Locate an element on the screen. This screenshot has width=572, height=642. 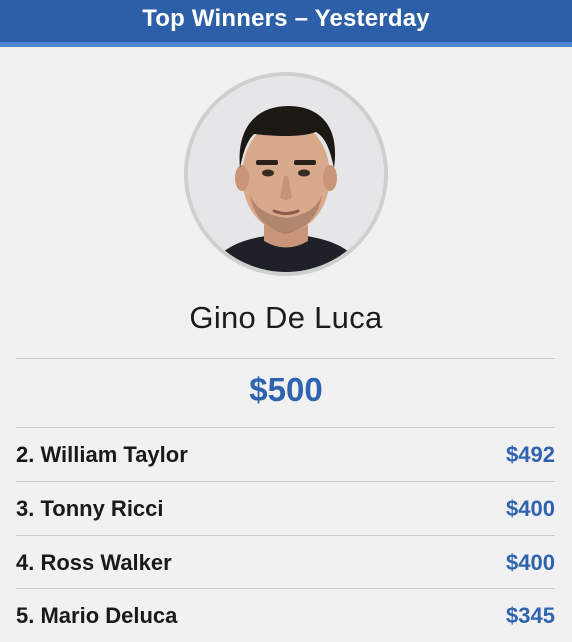
rank-name: 5. Mario Deluca is located at coordinates (97, 615).